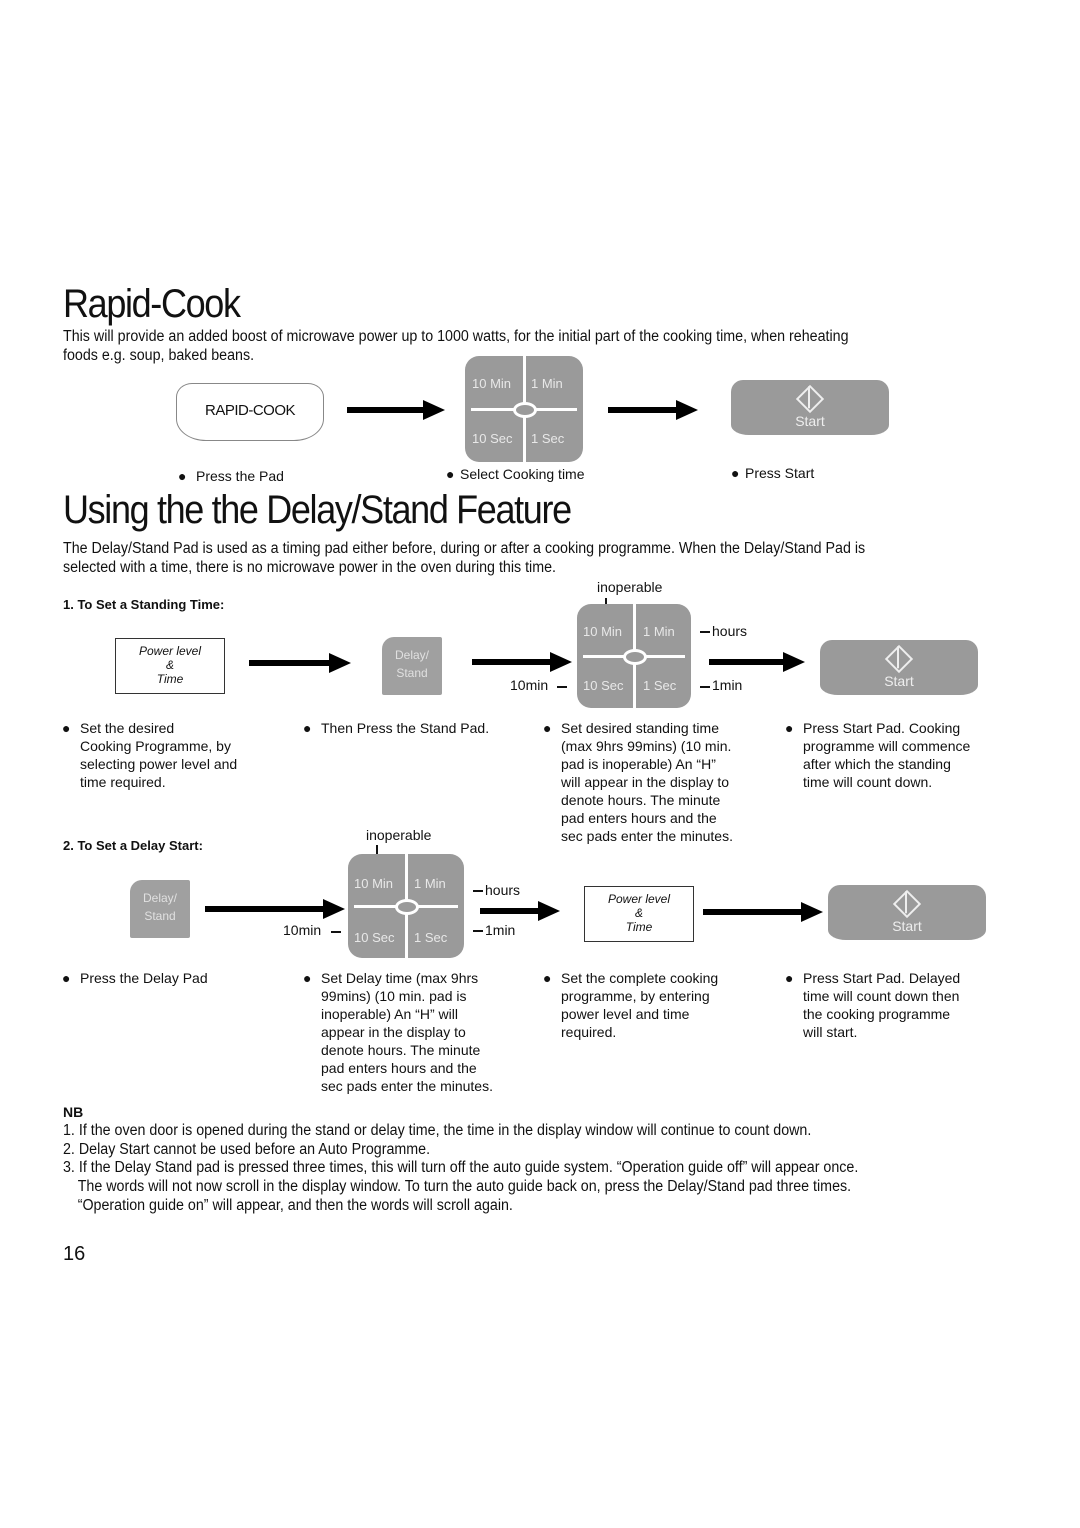 The width and height of the screenshot is (1080, 1528). What do you see at coordinates (144, 604) in the screenshot?
I see `standing-time-heading: 1. To Set a Standing Time:` at bounding box center [144, 604].